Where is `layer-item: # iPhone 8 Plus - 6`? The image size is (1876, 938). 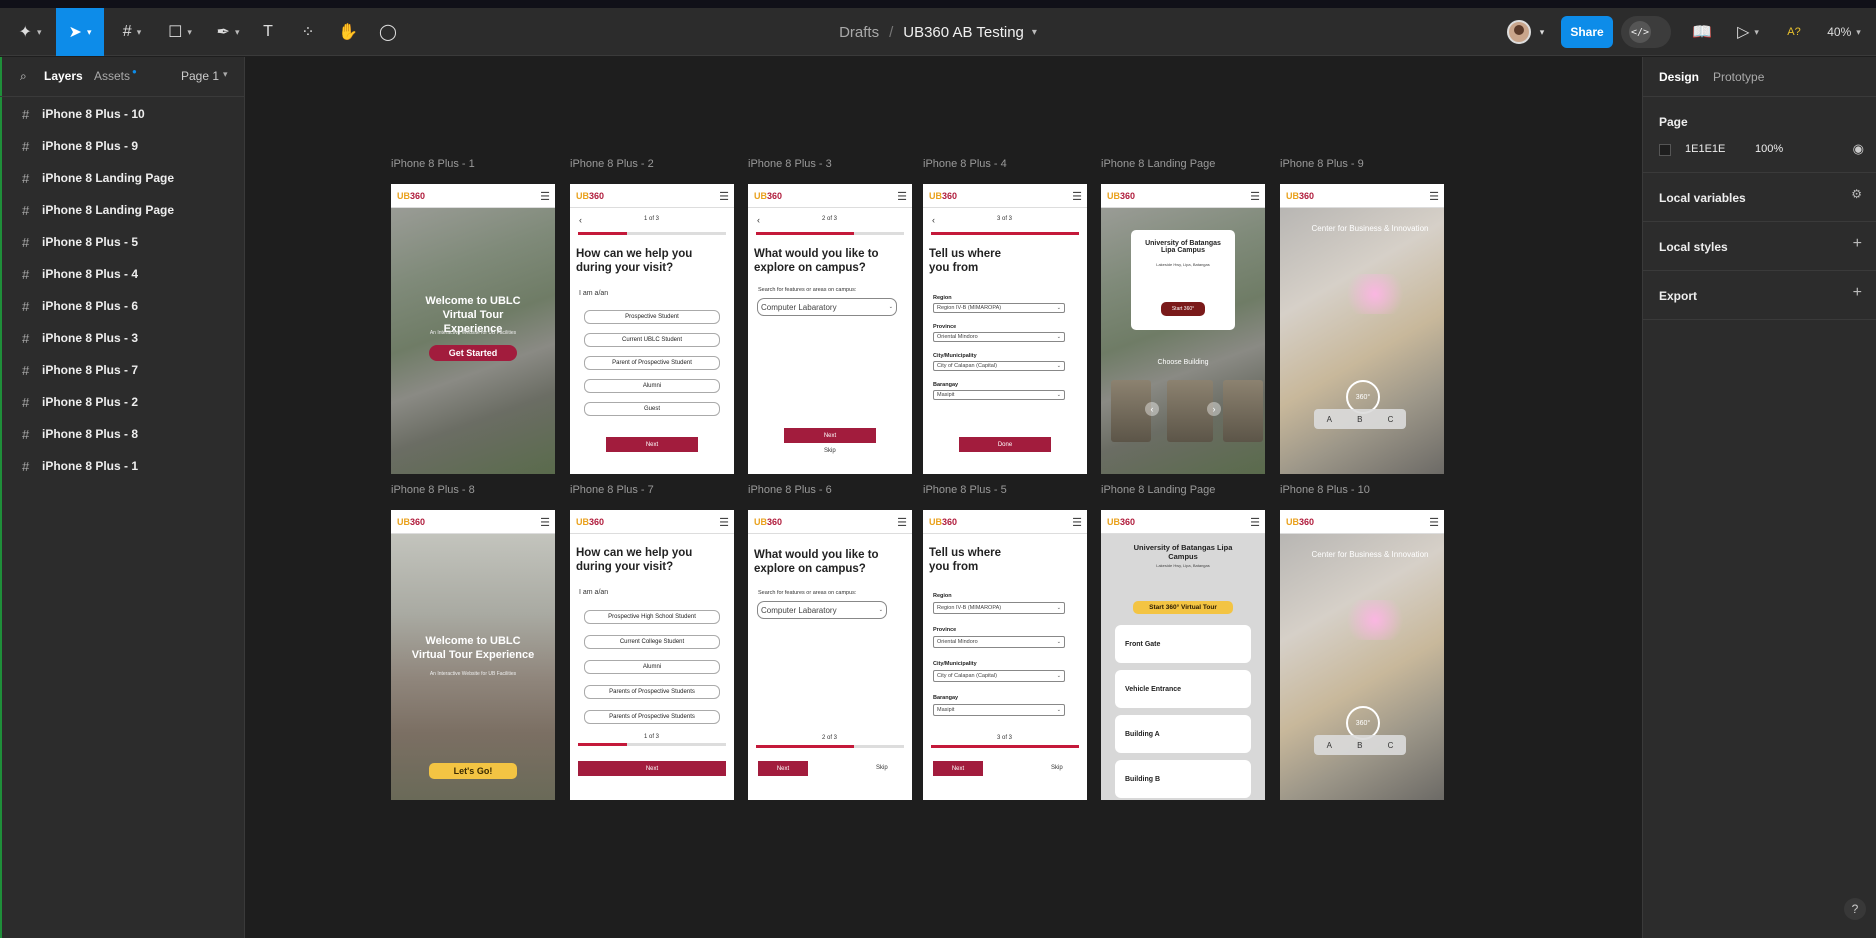
layer-item: # iPhone 8 Plus - 6 is located at coordinates (122, 306).